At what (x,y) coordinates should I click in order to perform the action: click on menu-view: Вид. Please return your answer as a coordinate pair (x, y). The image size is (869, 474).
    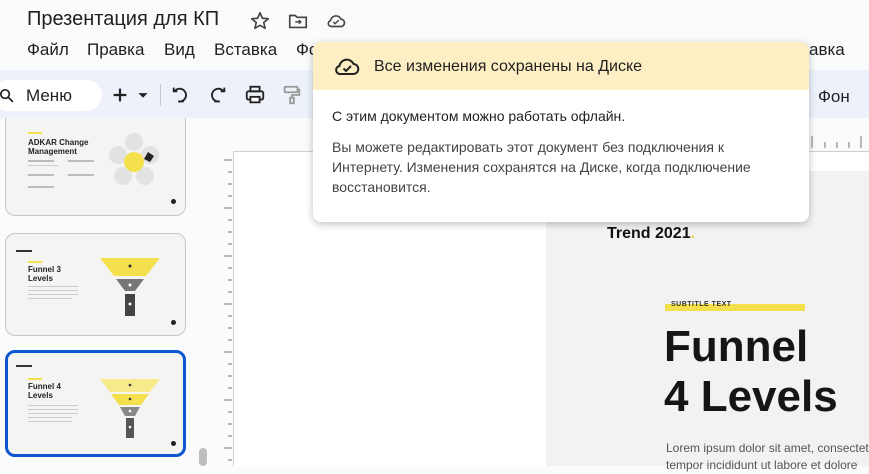
    Looking at the image, I should click on (179, 50).